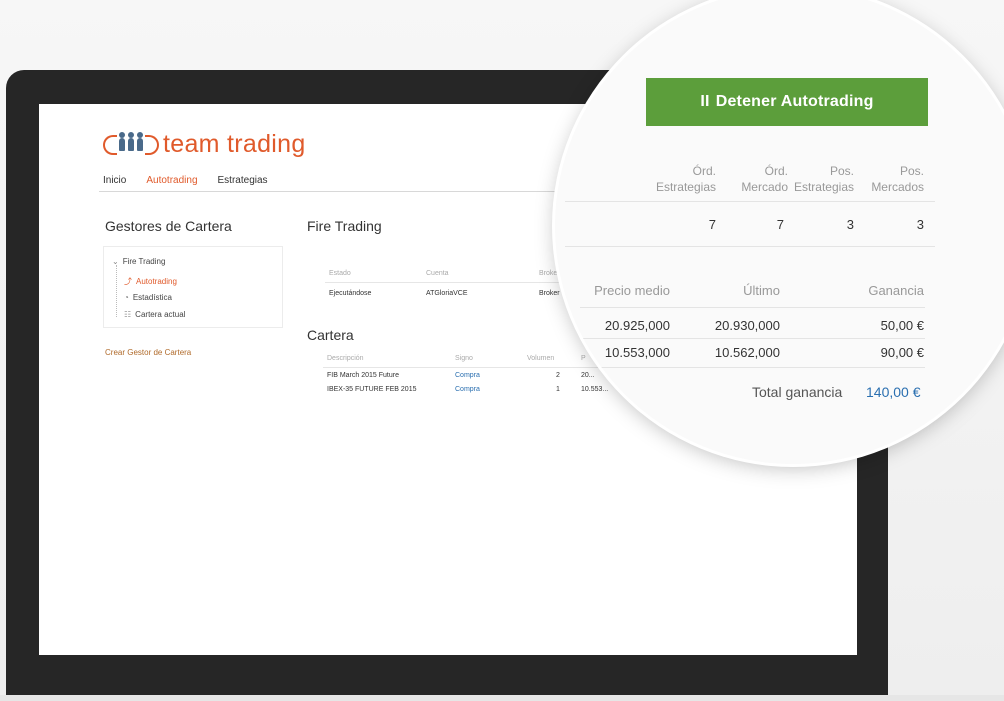 The height and width of the screenshot is (701, 1004). What do you see at coordinates (637, 325) in the screenshot?
I see `row1-precio-medio: 20.925,000` at bounding box center [637, 325].